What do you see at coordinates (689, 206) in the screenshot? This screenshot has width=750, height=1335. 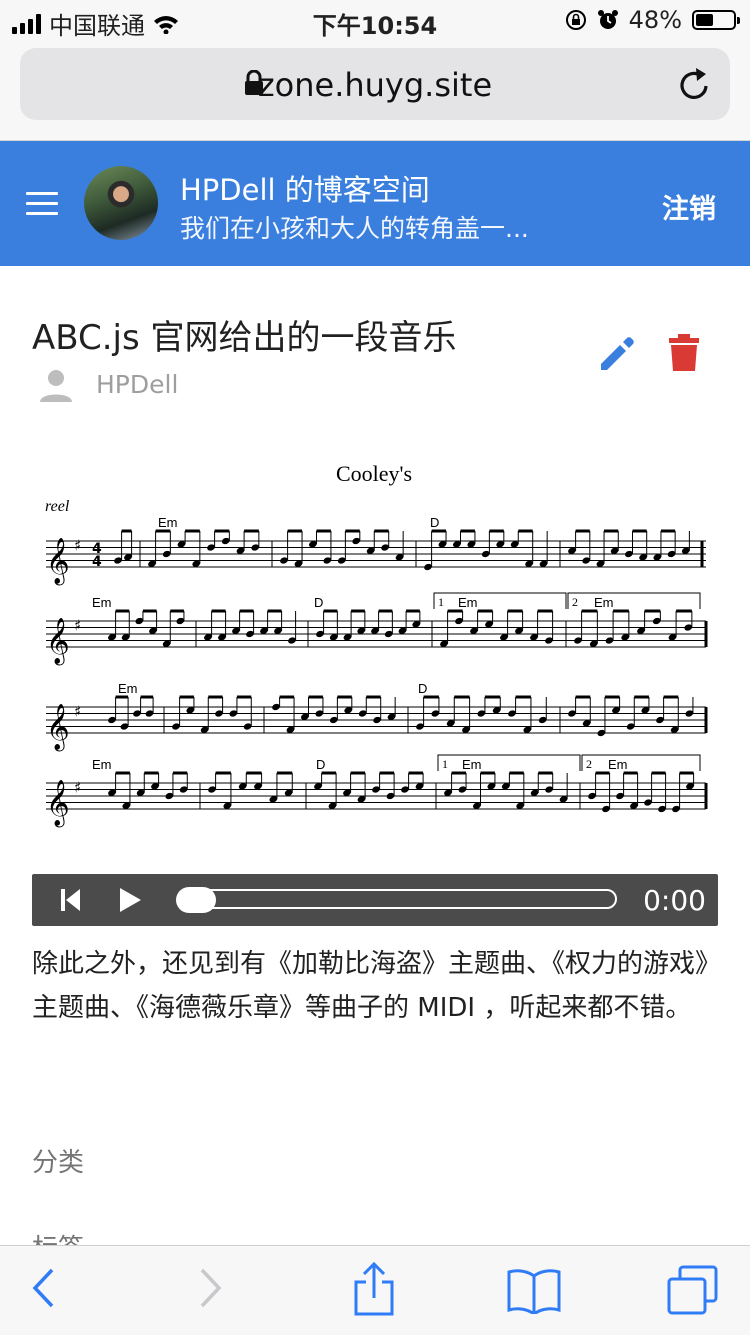 I see `logout-button: 注销` at bounding box center [689, 206].